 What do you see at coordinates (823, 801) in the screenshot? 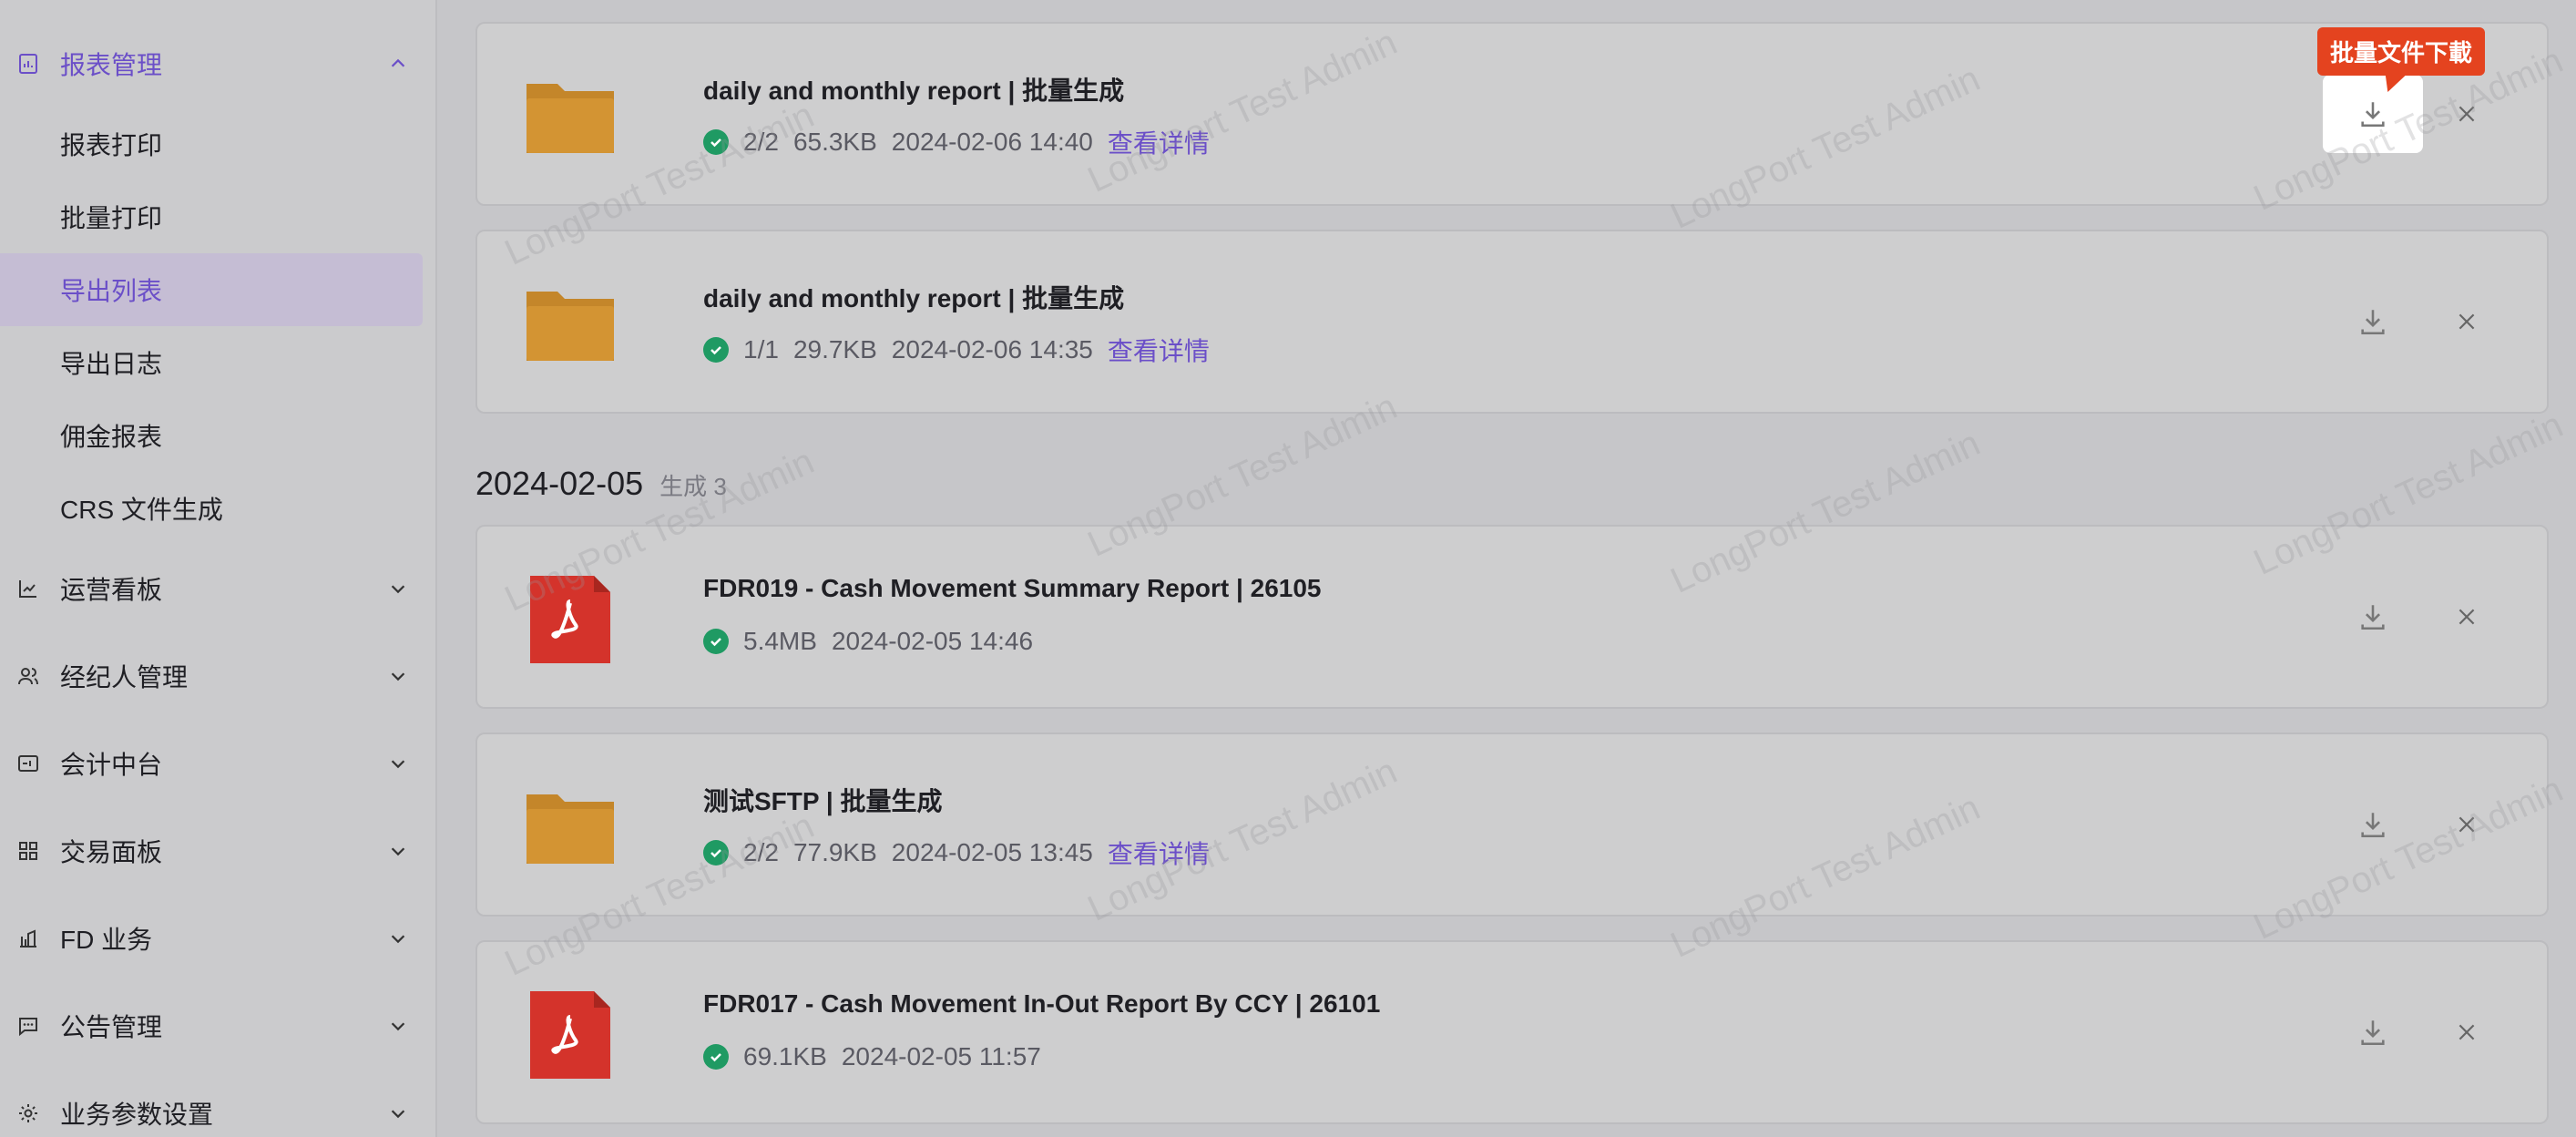
I see `file-title: 测试SFTP | 批量生成` at bounding box center [823, 801].